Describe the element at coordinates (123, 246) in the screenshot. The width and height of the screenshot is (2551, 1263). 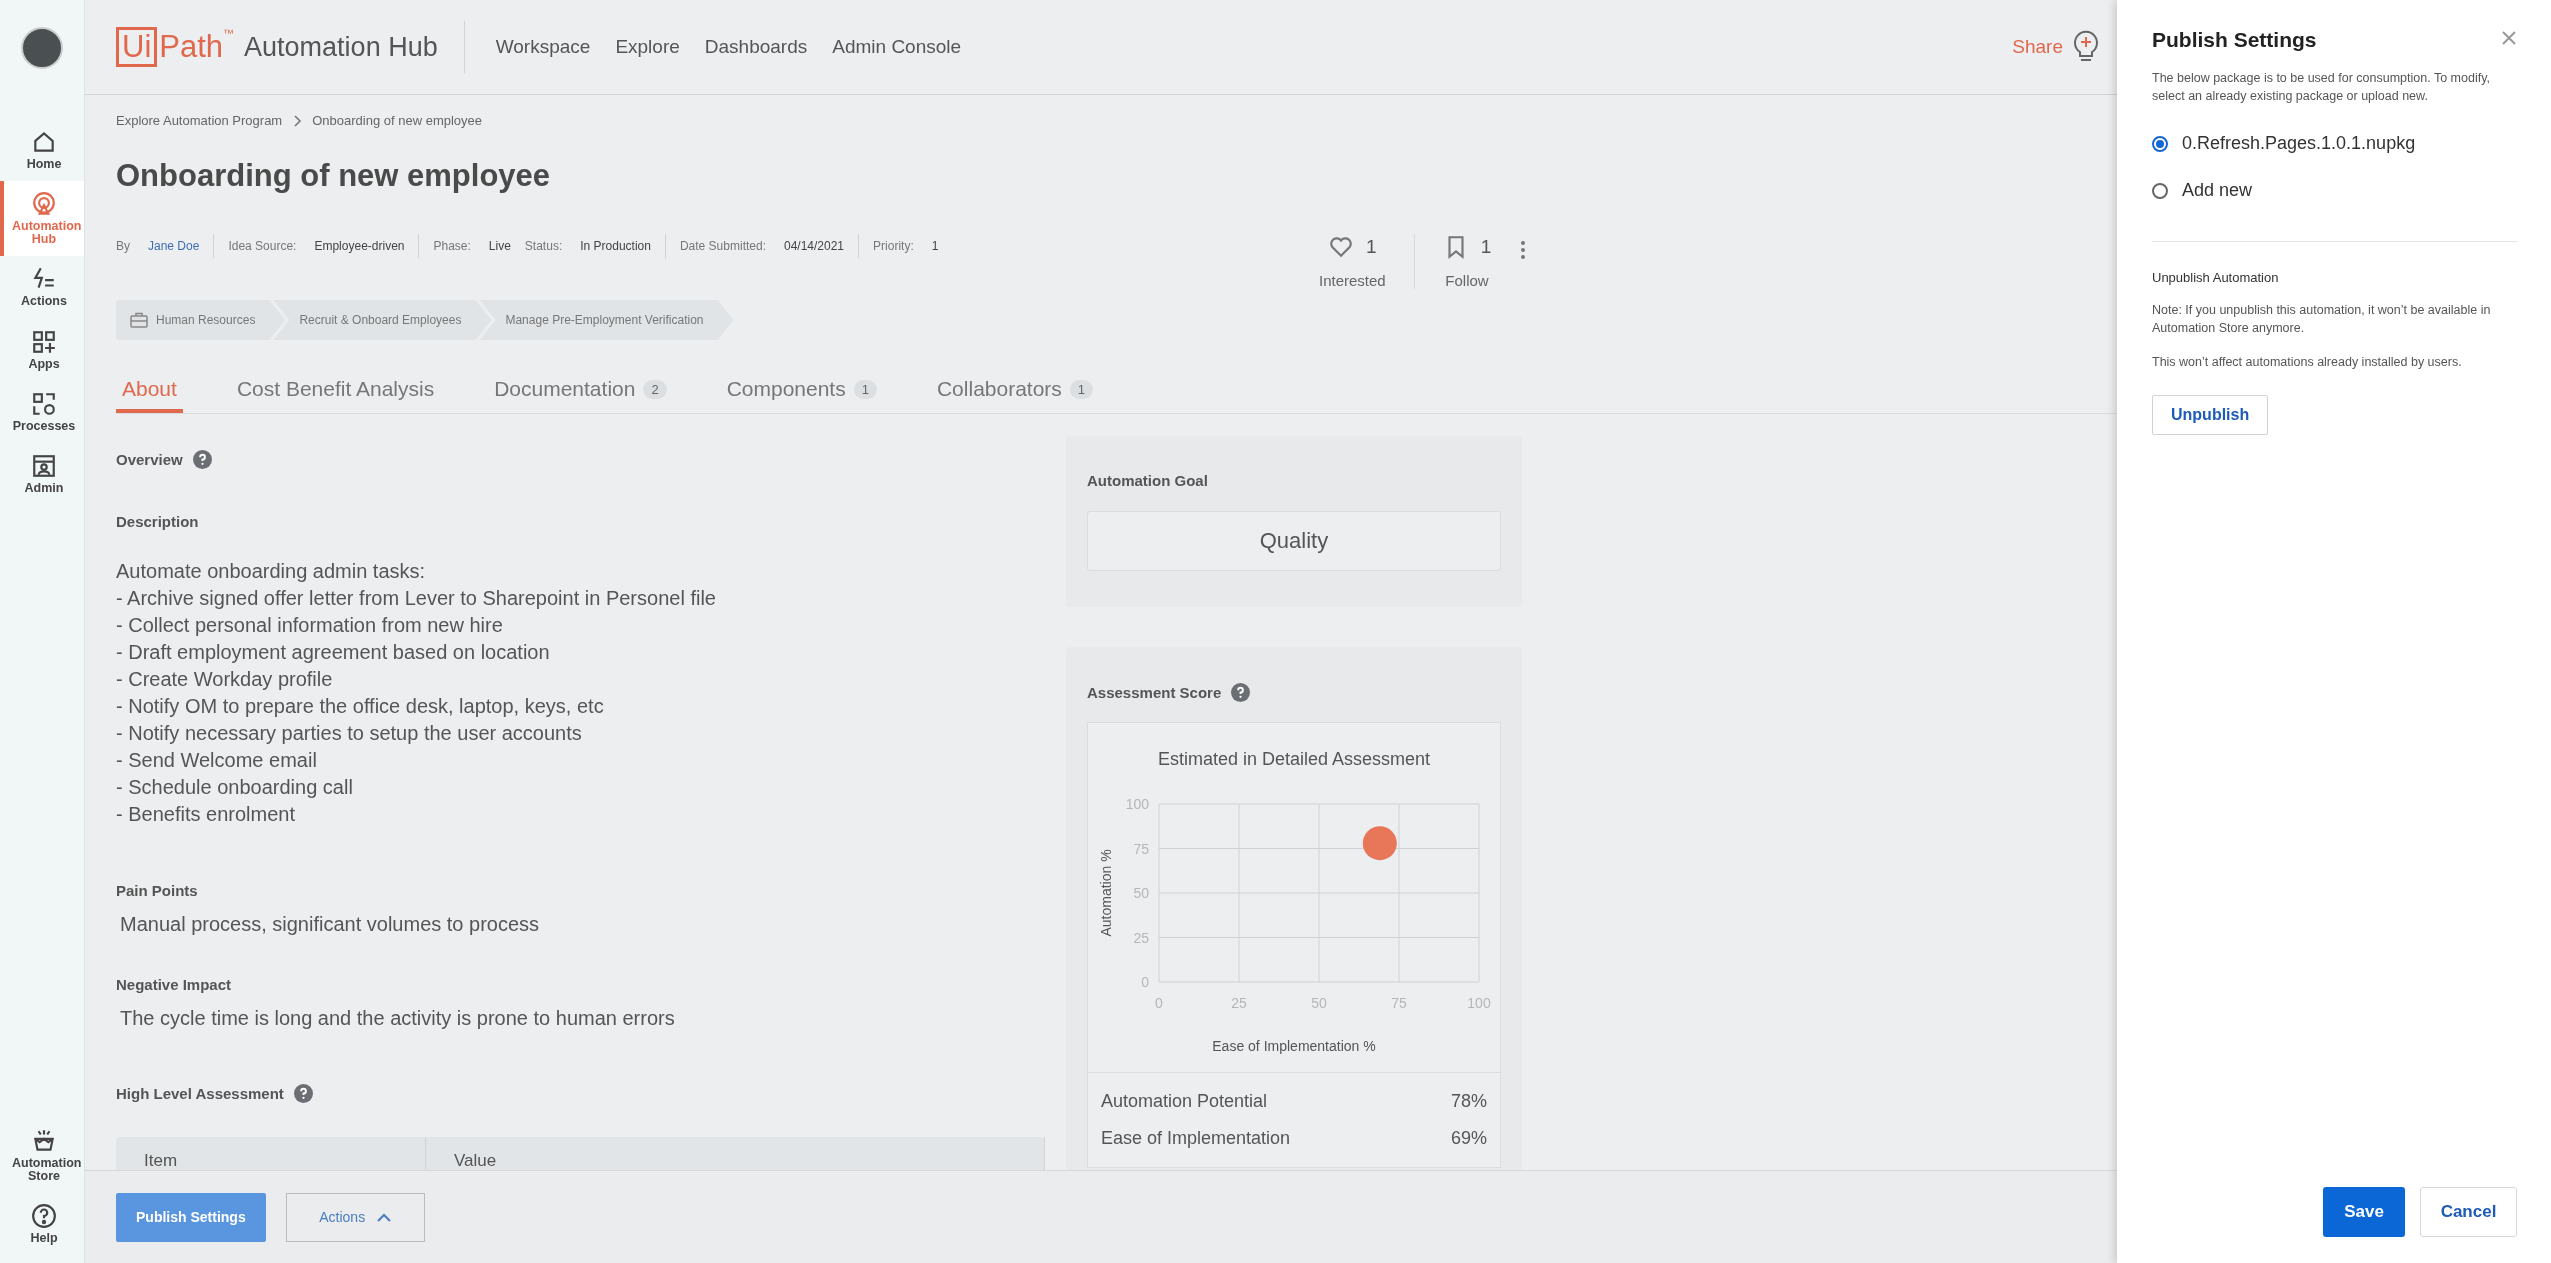
I see `meta-label: By` at that location.